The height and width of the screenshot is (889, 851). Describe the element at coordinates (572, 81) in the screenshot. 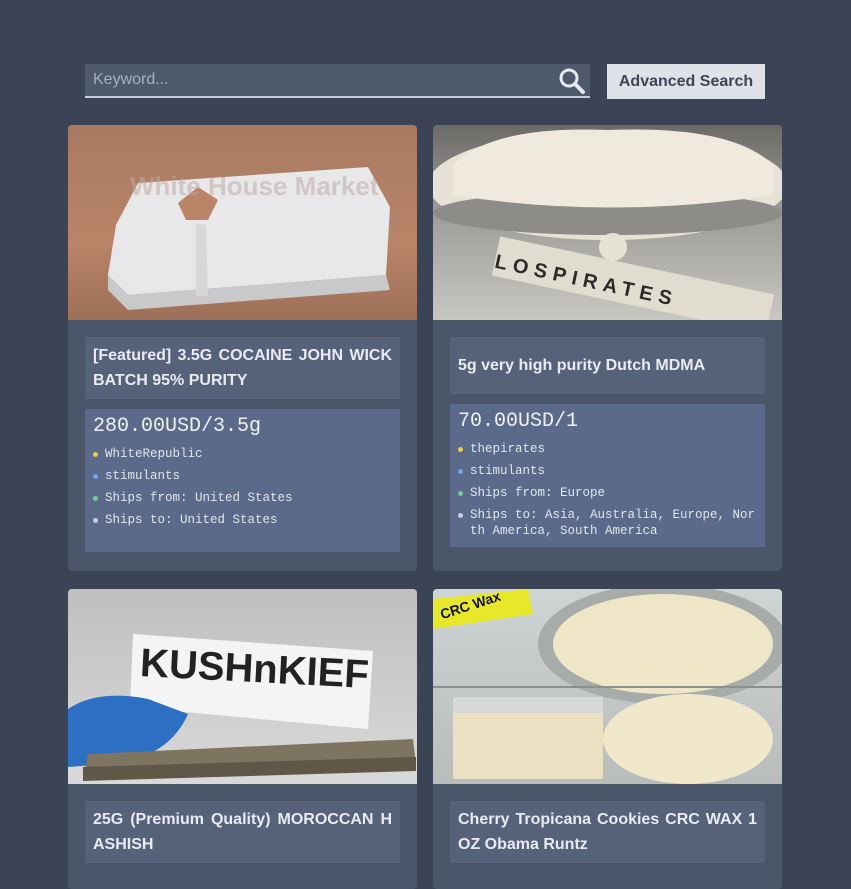

I see `search-icon` at that location.